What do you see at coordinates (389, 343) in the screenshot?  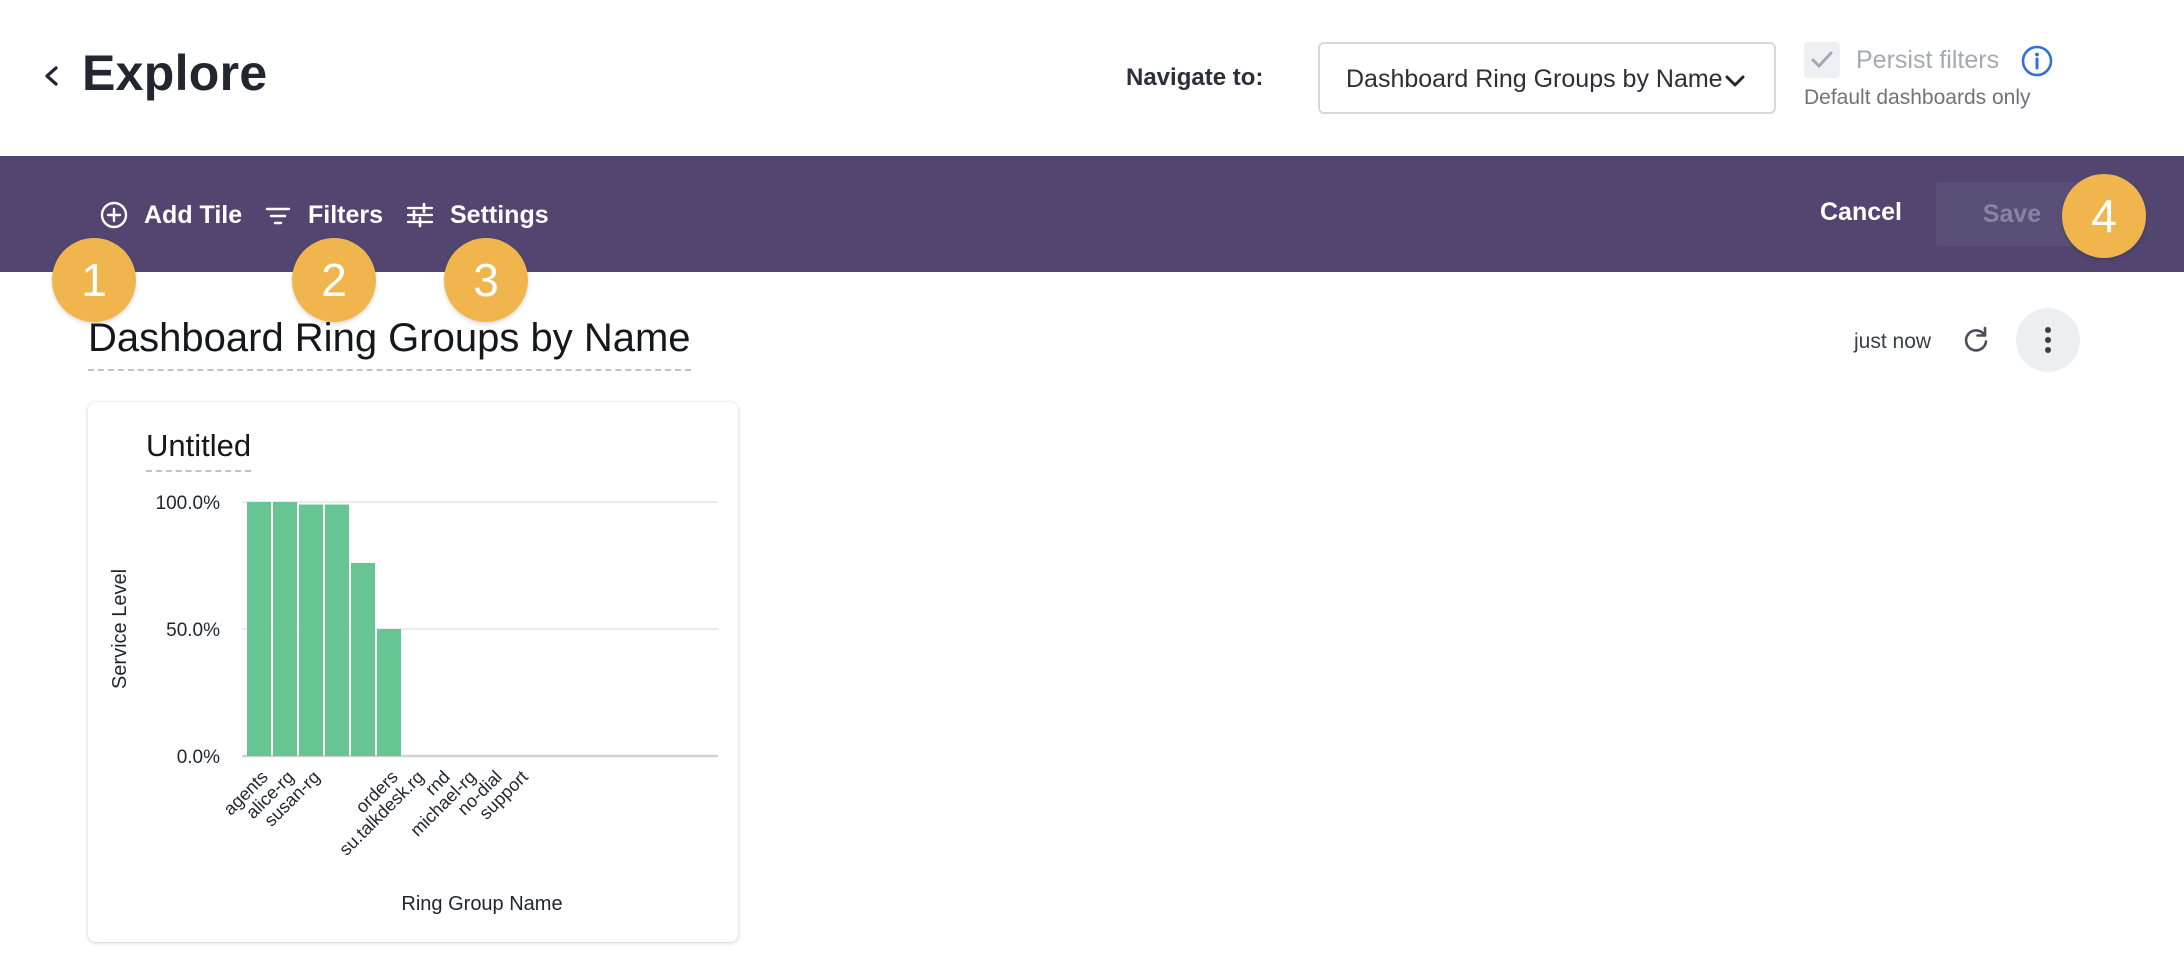 I see `dashboard-title: Dashboard Ring Groups by Name` at bounding box center [389, 343].